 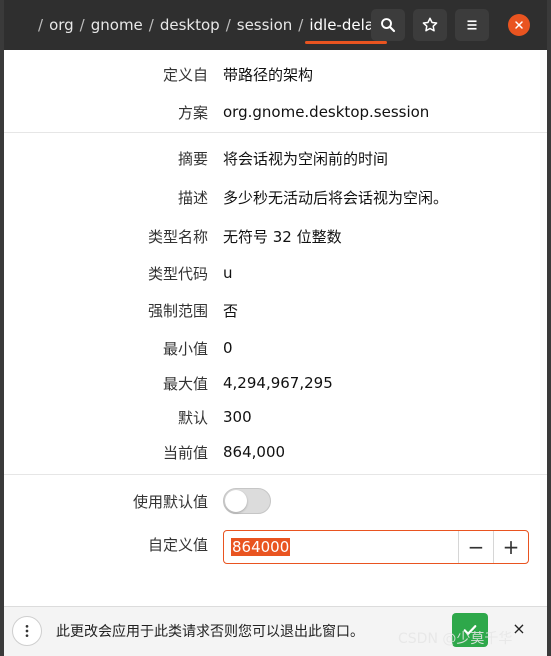 What do you see at coordinates (228, 348) in the screenshot?
I see `min-value: 0` at bounding box center [228, 348].